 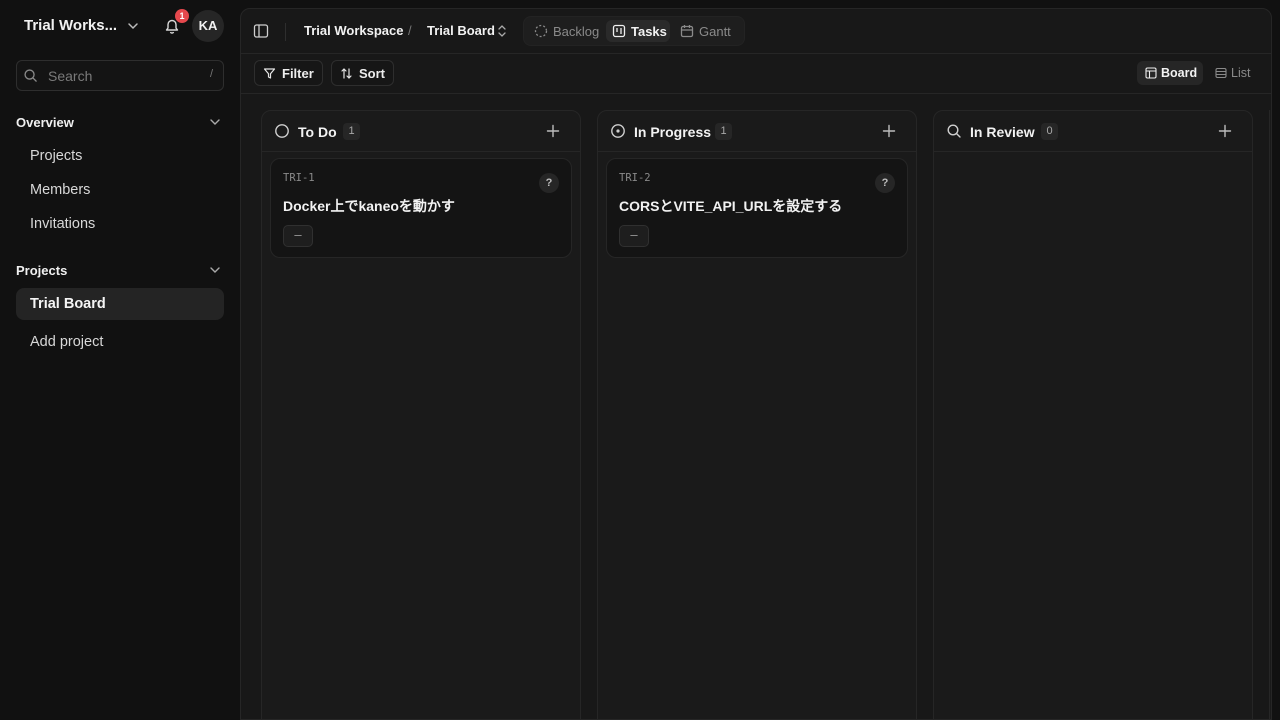 I want to click on view-tabs: Backlog Tasks Gantt, so click(x=634, y=31).